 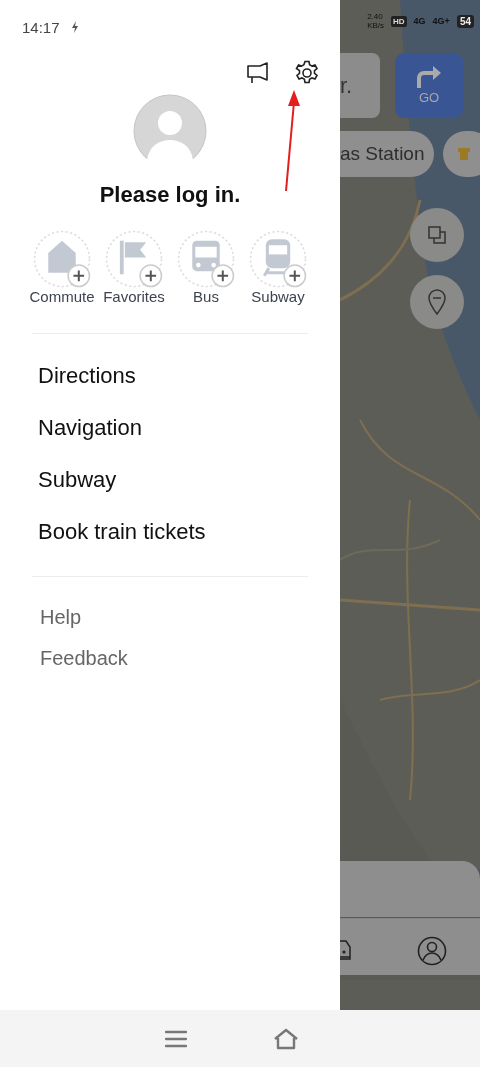 What do you see at coordinates (170, 131) in the screenshot?
I see `avatar-icon` at bounding box center [170, 131].